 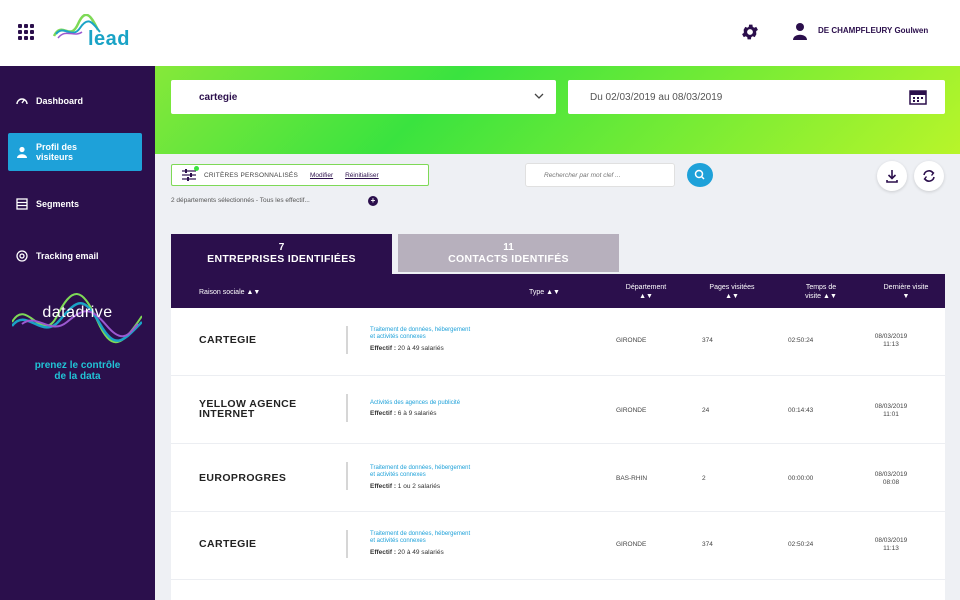 I want to click on company-name: EUROPROGRES, so click(x=243, y=478).